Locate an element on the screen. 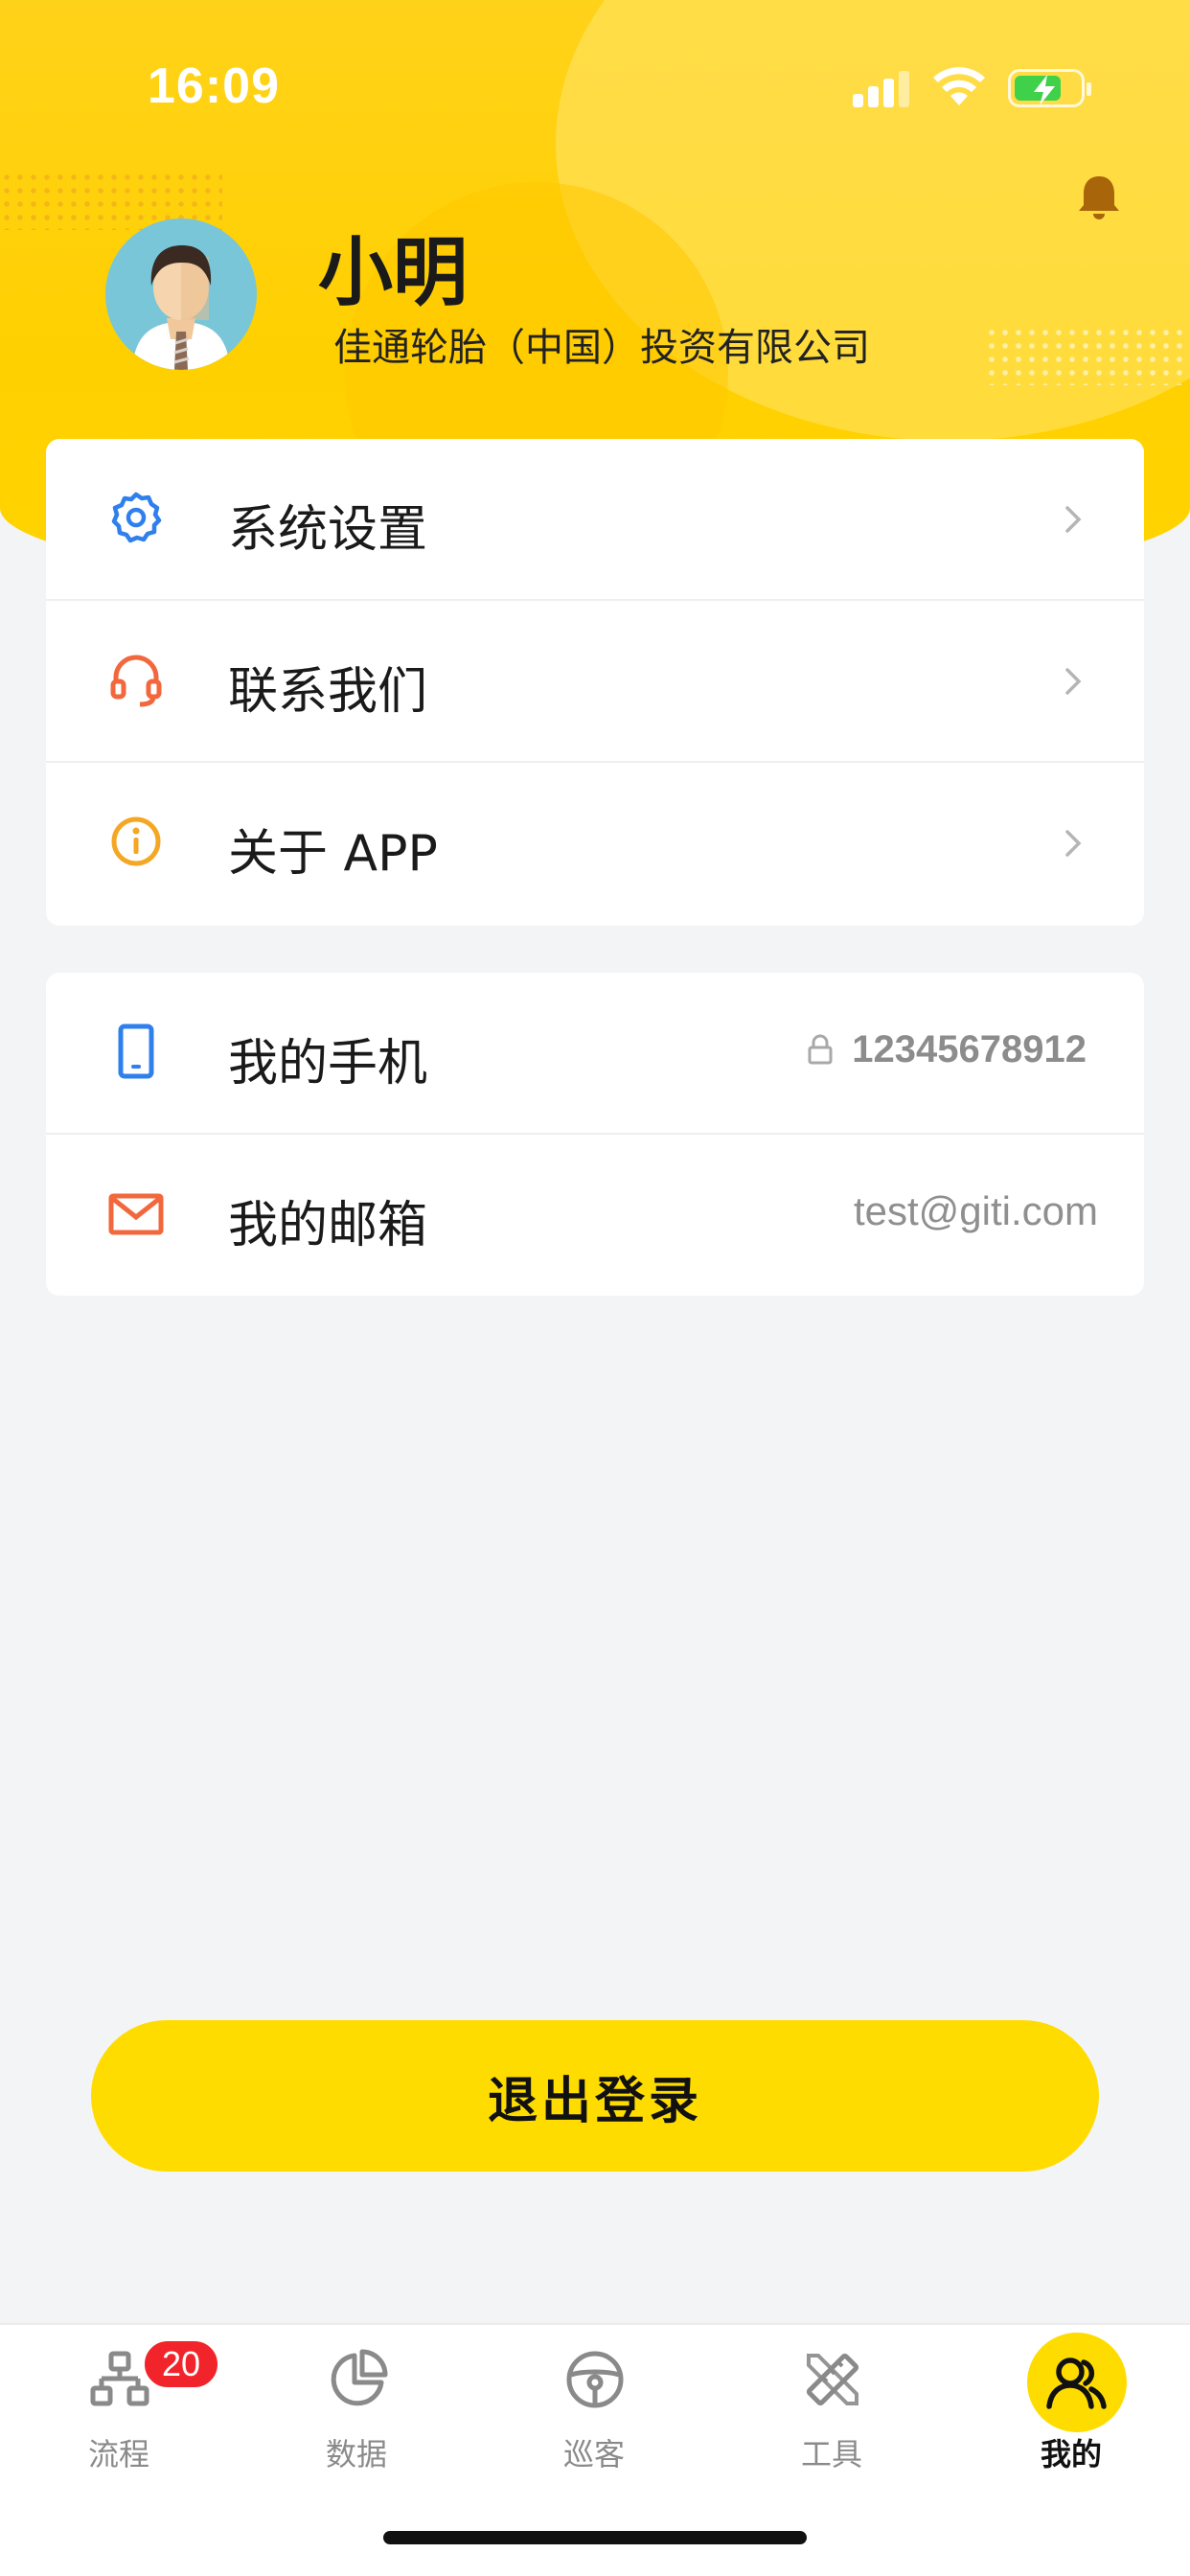 The height and width of the screenshot is (2576, 1190). steering-wheel-icon is located at coordinates (595, 2379).